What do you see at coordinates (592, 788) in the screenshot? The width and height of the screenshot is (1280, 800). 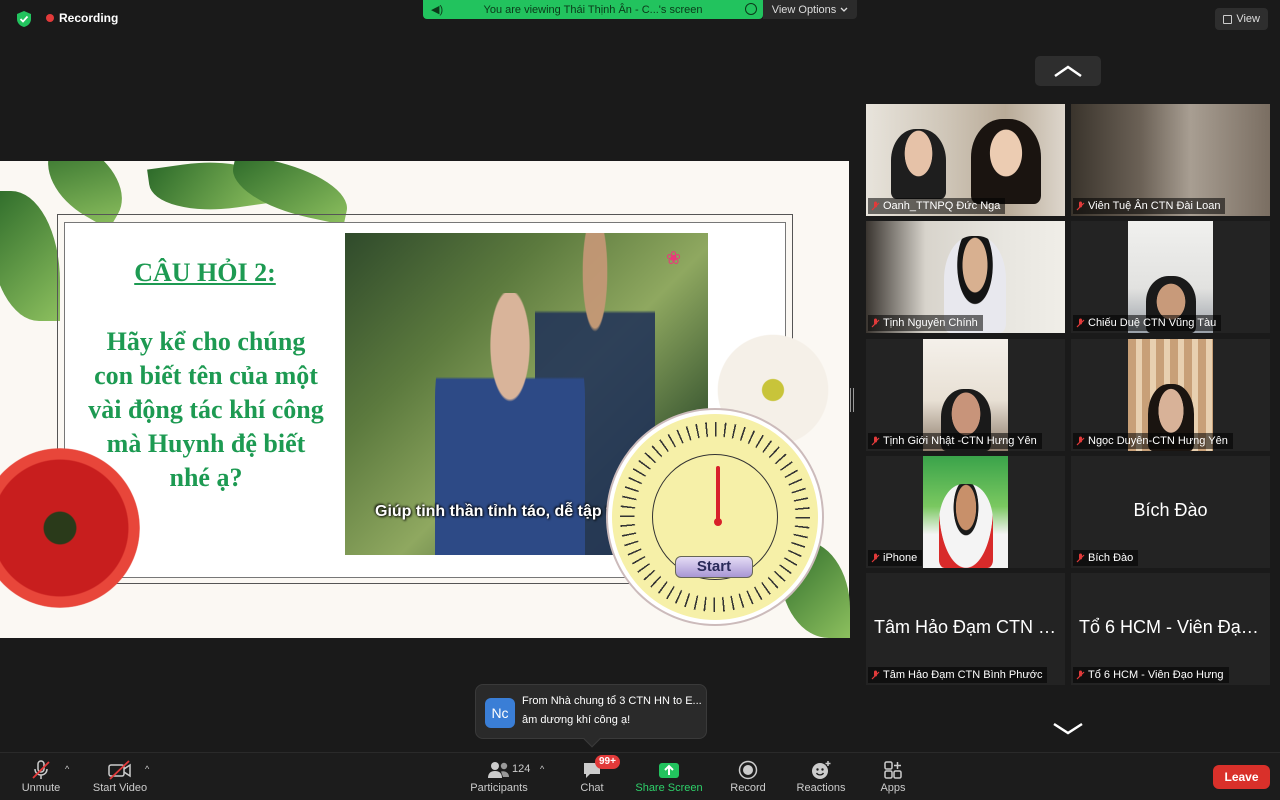 I see `chat-label: Chat` at bounding box center [592, 788].